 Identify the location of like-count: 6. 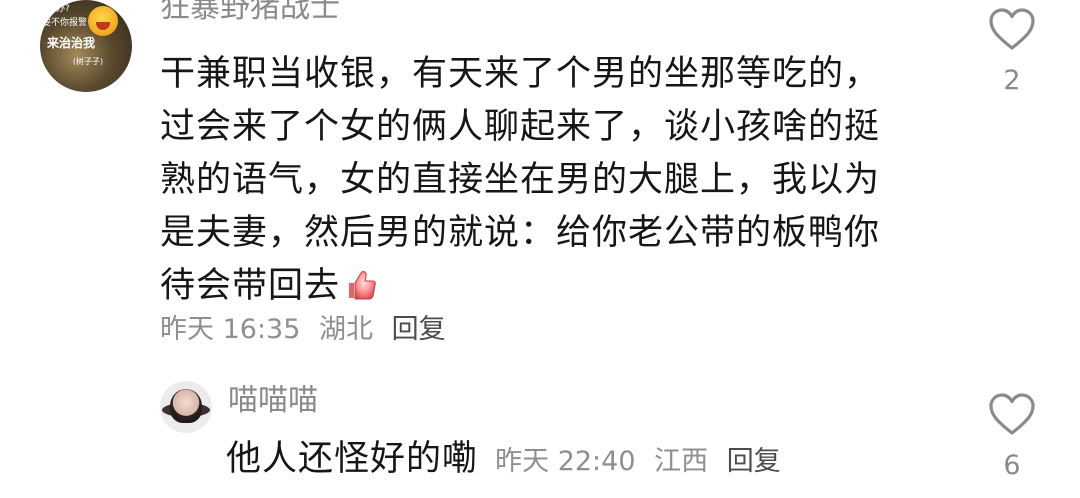
(1012, 465).